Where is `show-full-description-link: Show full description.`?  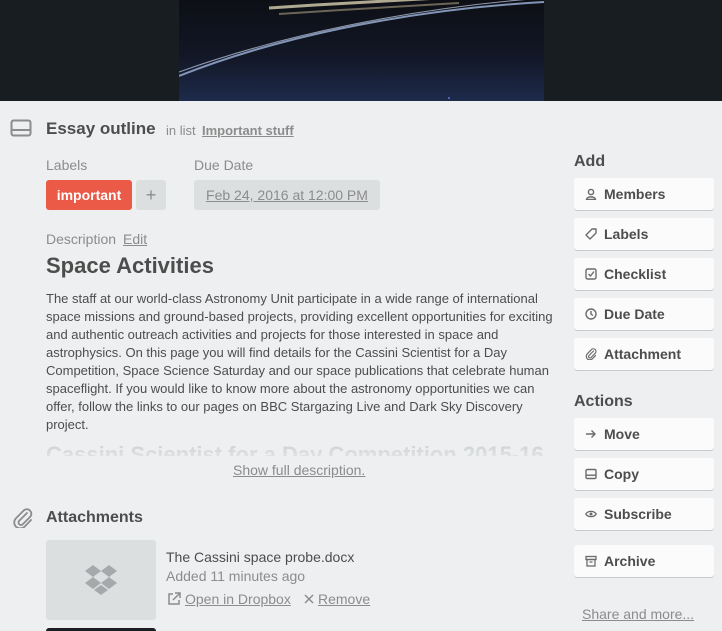
show-full-description-link: Show full description. is located at coordinates (299, 470).